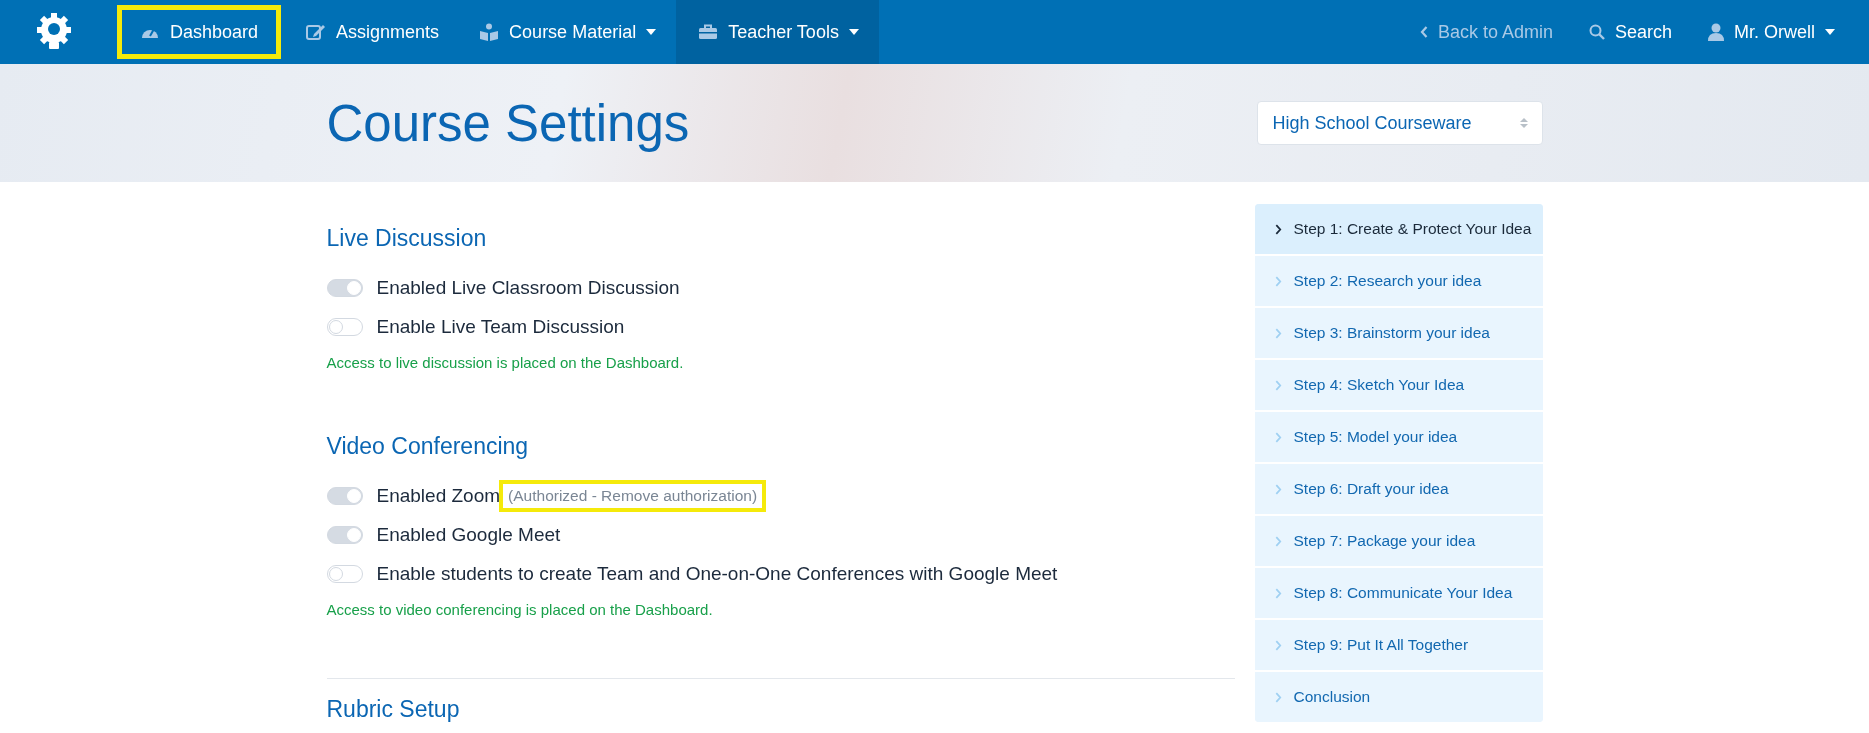  I want to click on nav-link: Mr. Orwell, so click(1779, 32).